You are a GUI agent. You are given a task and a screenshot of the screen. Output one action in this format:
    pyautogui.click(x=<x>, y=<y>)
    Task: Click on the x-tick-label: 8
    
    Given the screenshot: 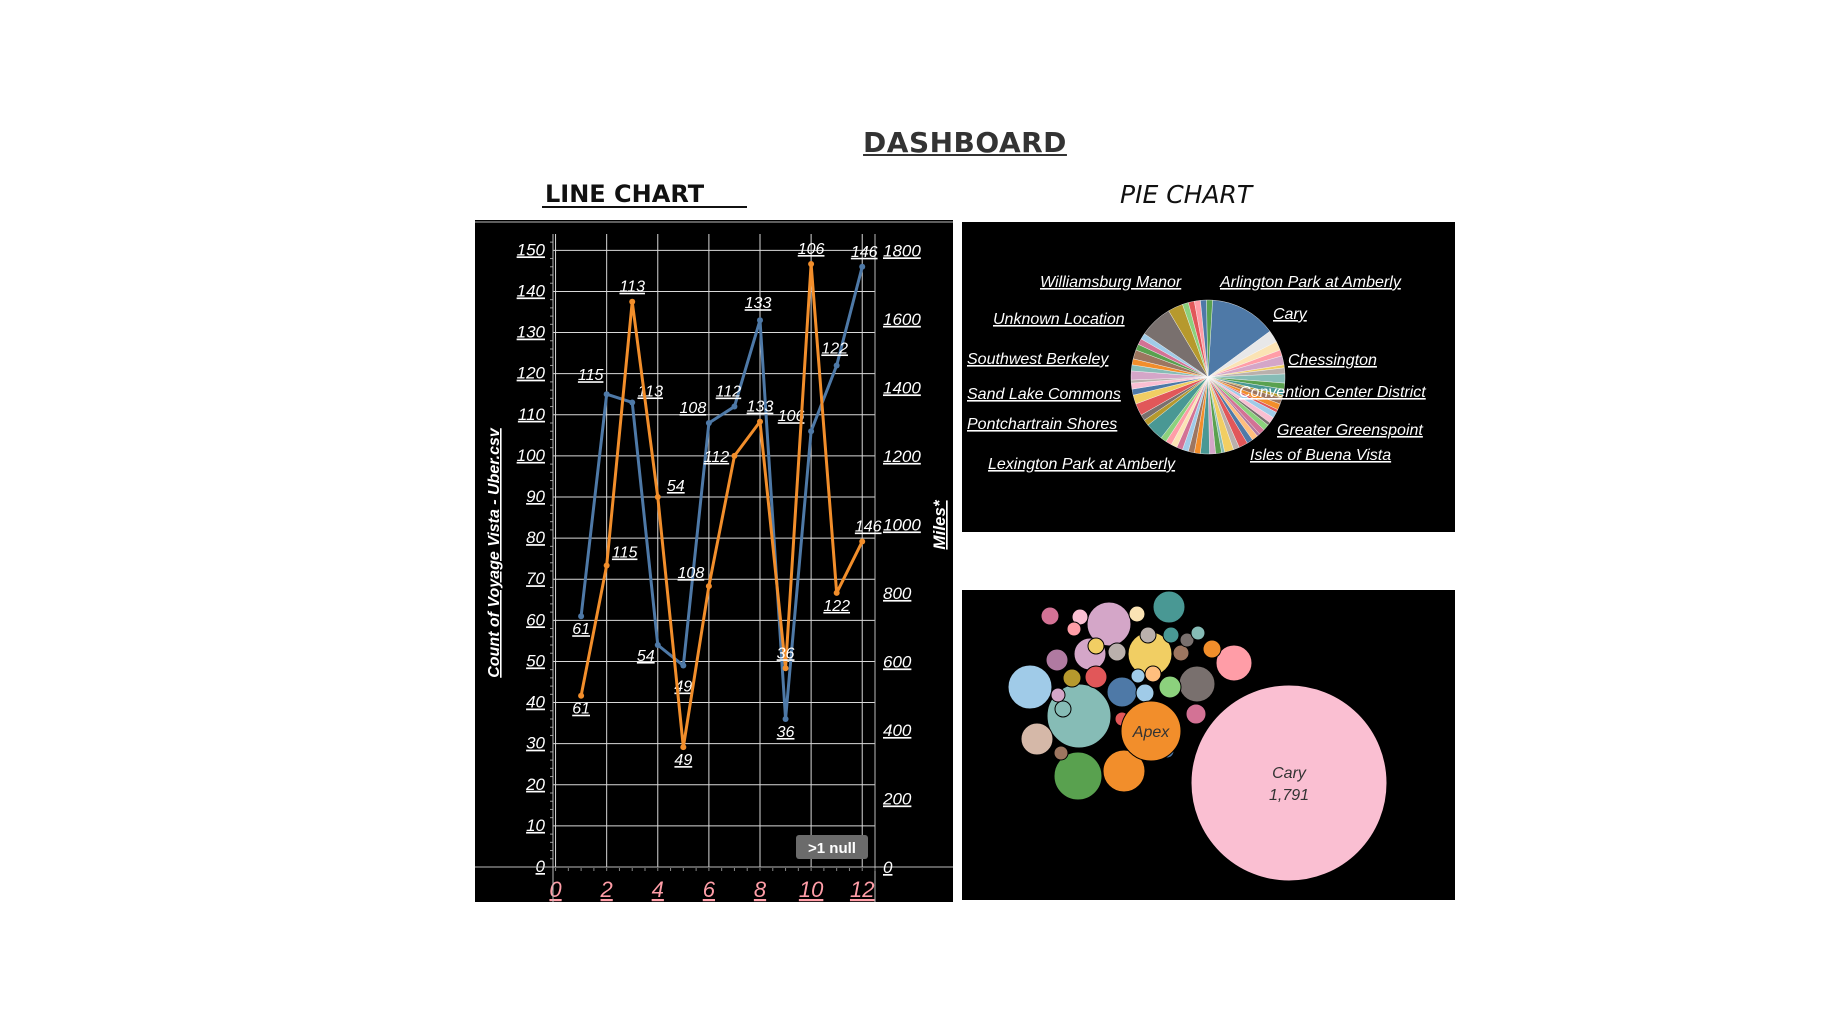 What is the action you would take?
    pyautogui.click(x=760, y=889)
    